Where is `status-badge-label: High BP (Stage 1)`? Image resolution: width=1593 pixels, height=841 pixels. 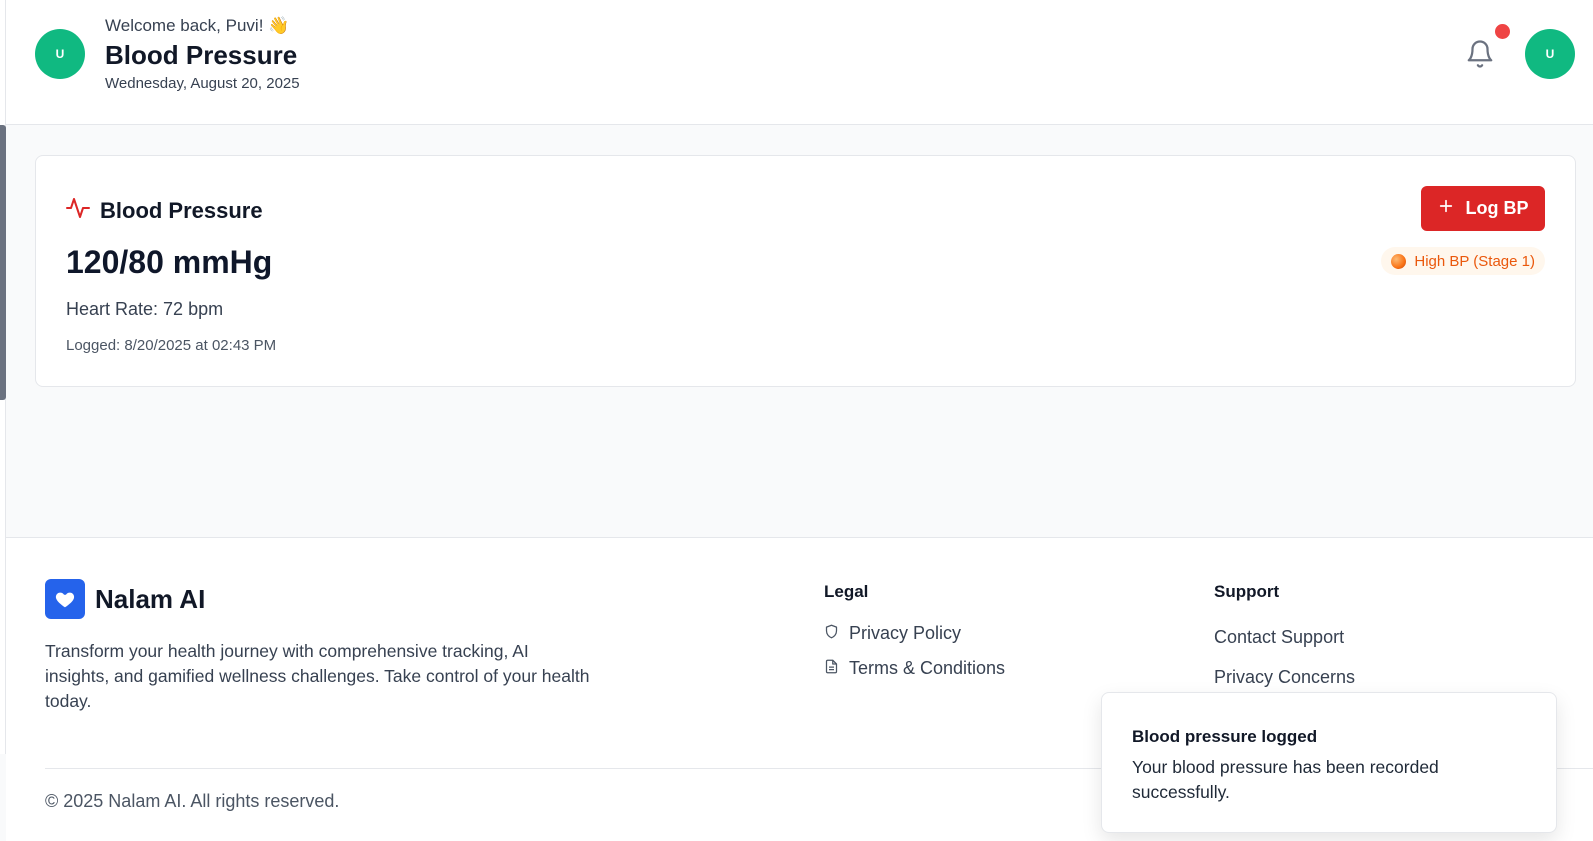
status-badge-label: High BP (Stage 1) is located at coordinates (1474, 261).